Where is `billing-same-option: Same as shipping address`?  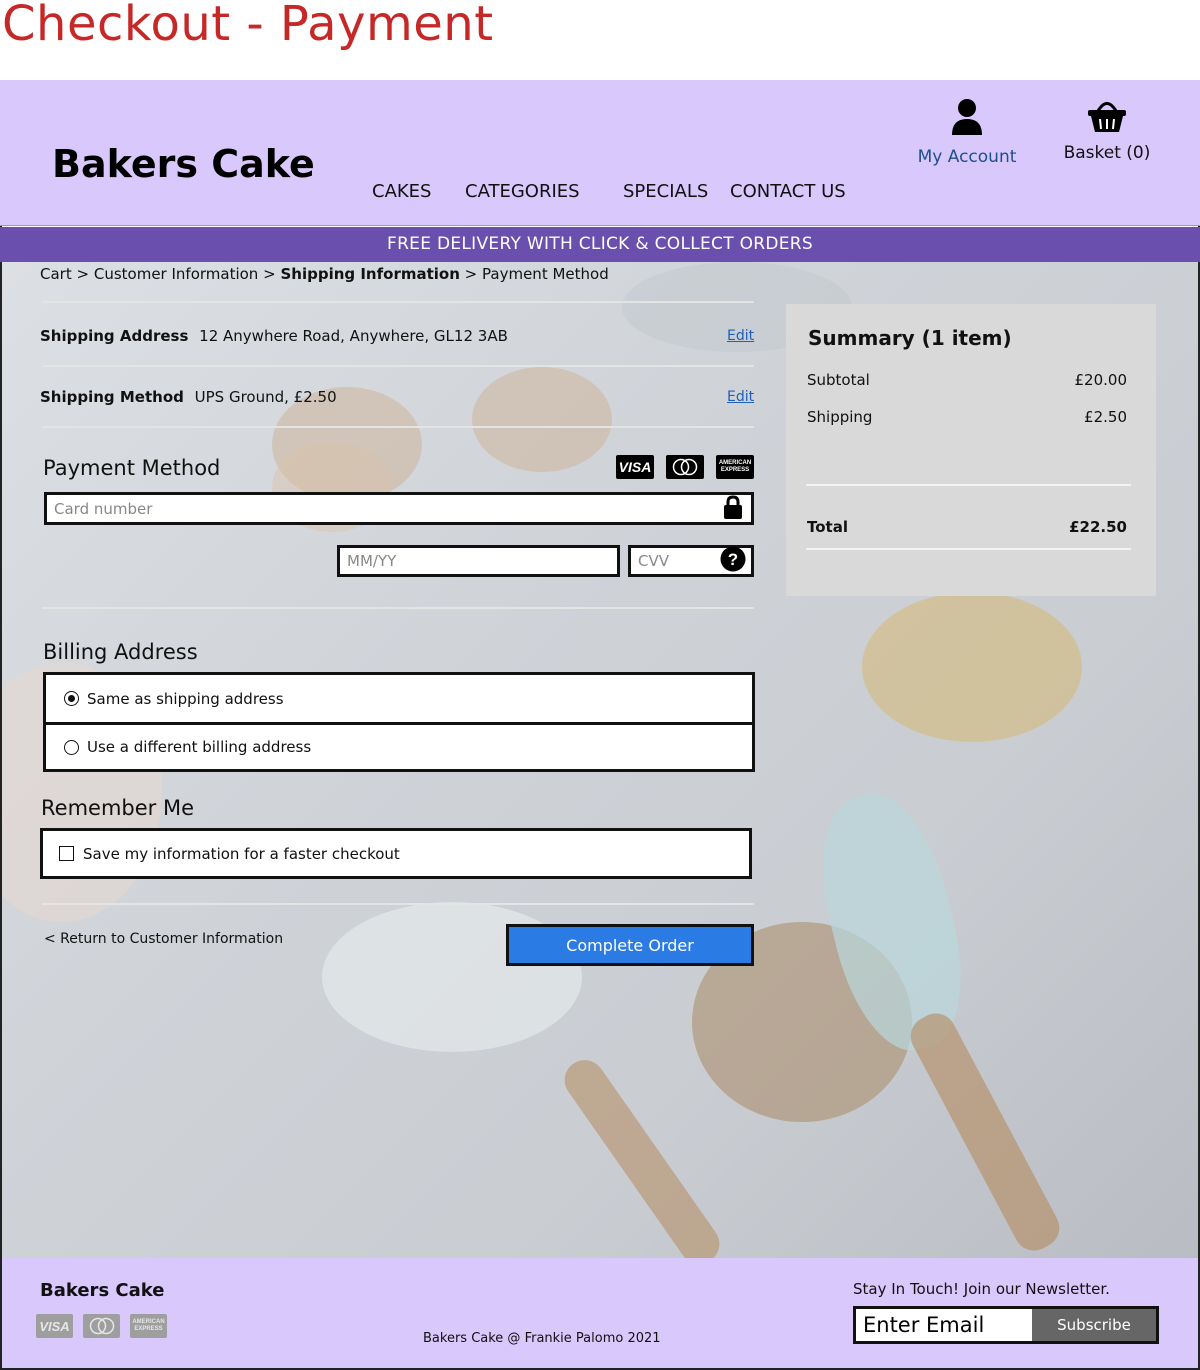 billing-same-option: Same as shipping address is located at coordinates (399, 698).